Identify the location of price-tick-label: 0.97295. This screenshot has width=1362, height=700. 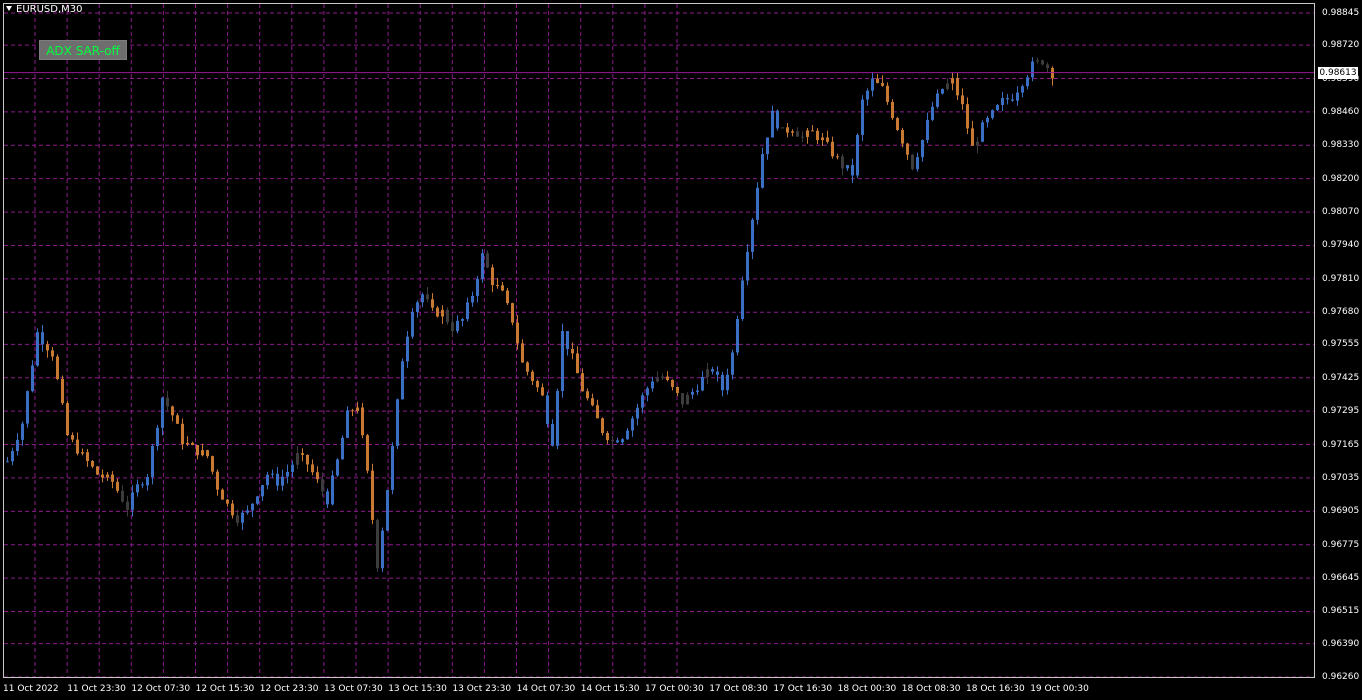
(1341, 411).